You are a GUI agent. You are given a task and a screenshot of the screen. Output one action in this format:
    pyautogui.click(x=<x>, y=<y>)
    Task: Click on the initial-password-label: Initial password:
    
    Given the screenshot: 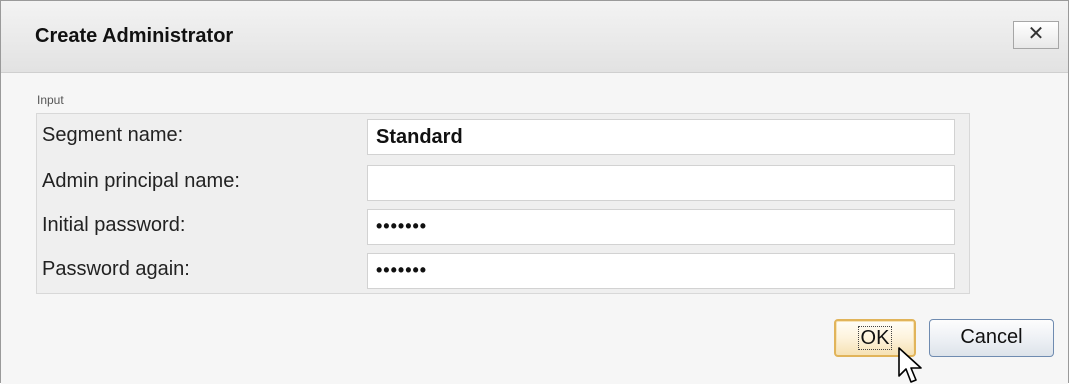 What is the action you would take?
    pyautogui.click(x=114, y=225)
    